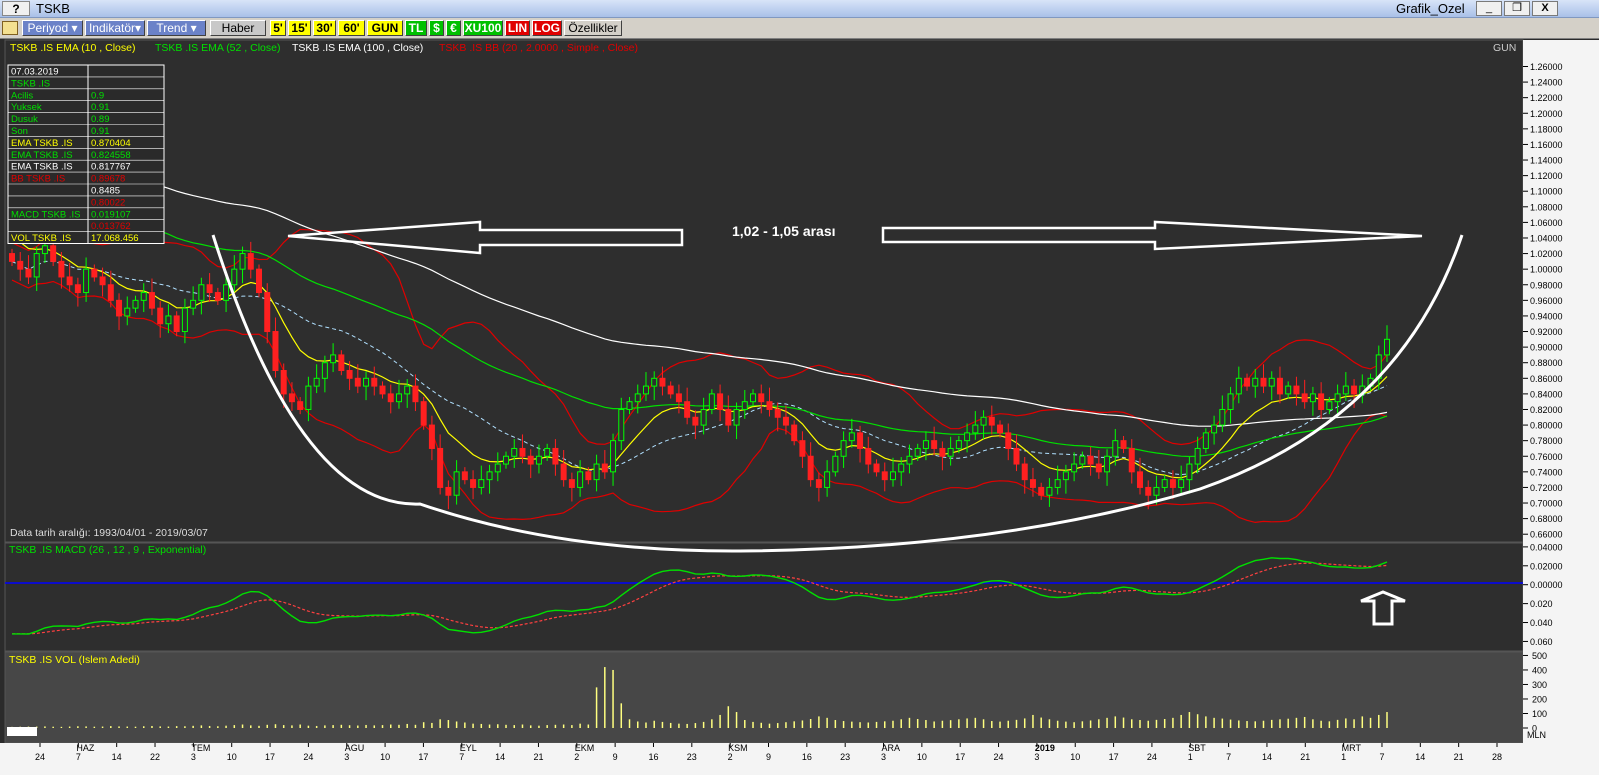 This screenshot has width=1599, height=775. I want to click on currency-eur-button: €, so click(453, 28).